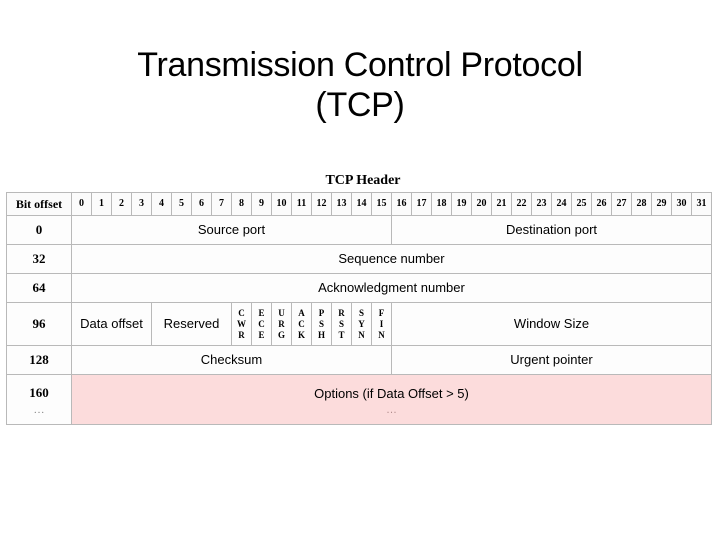 The height and width of the screenshot is (540, 720). Describe the element at coordinates (301, 334) in the screenshot. I see `flag-letter: K` at that location.